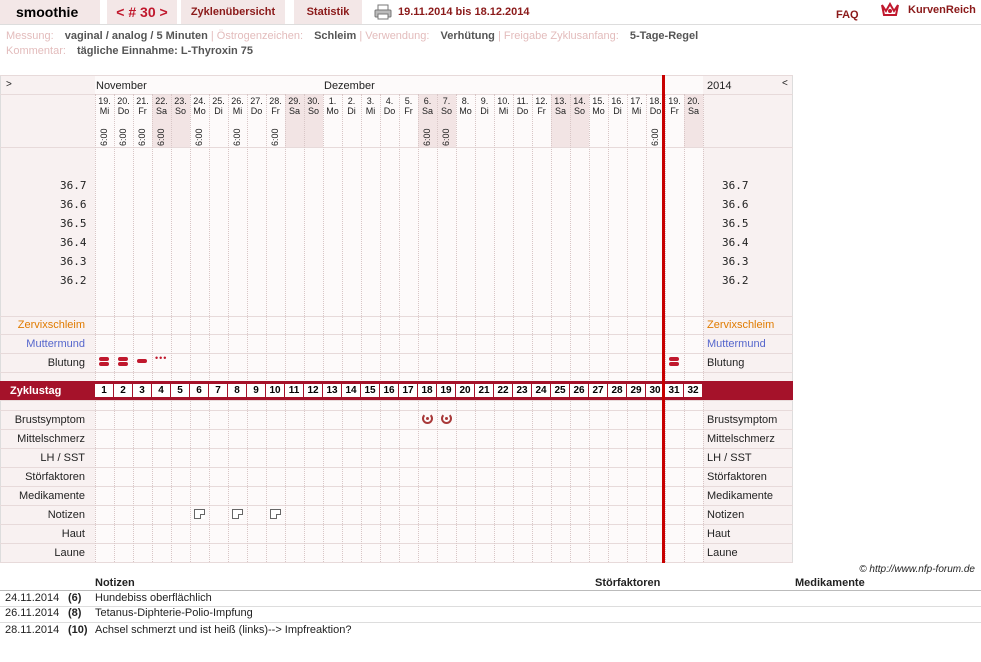 The image size is (981, 662). I want to click on next-arrow: <, so click(785, 83).